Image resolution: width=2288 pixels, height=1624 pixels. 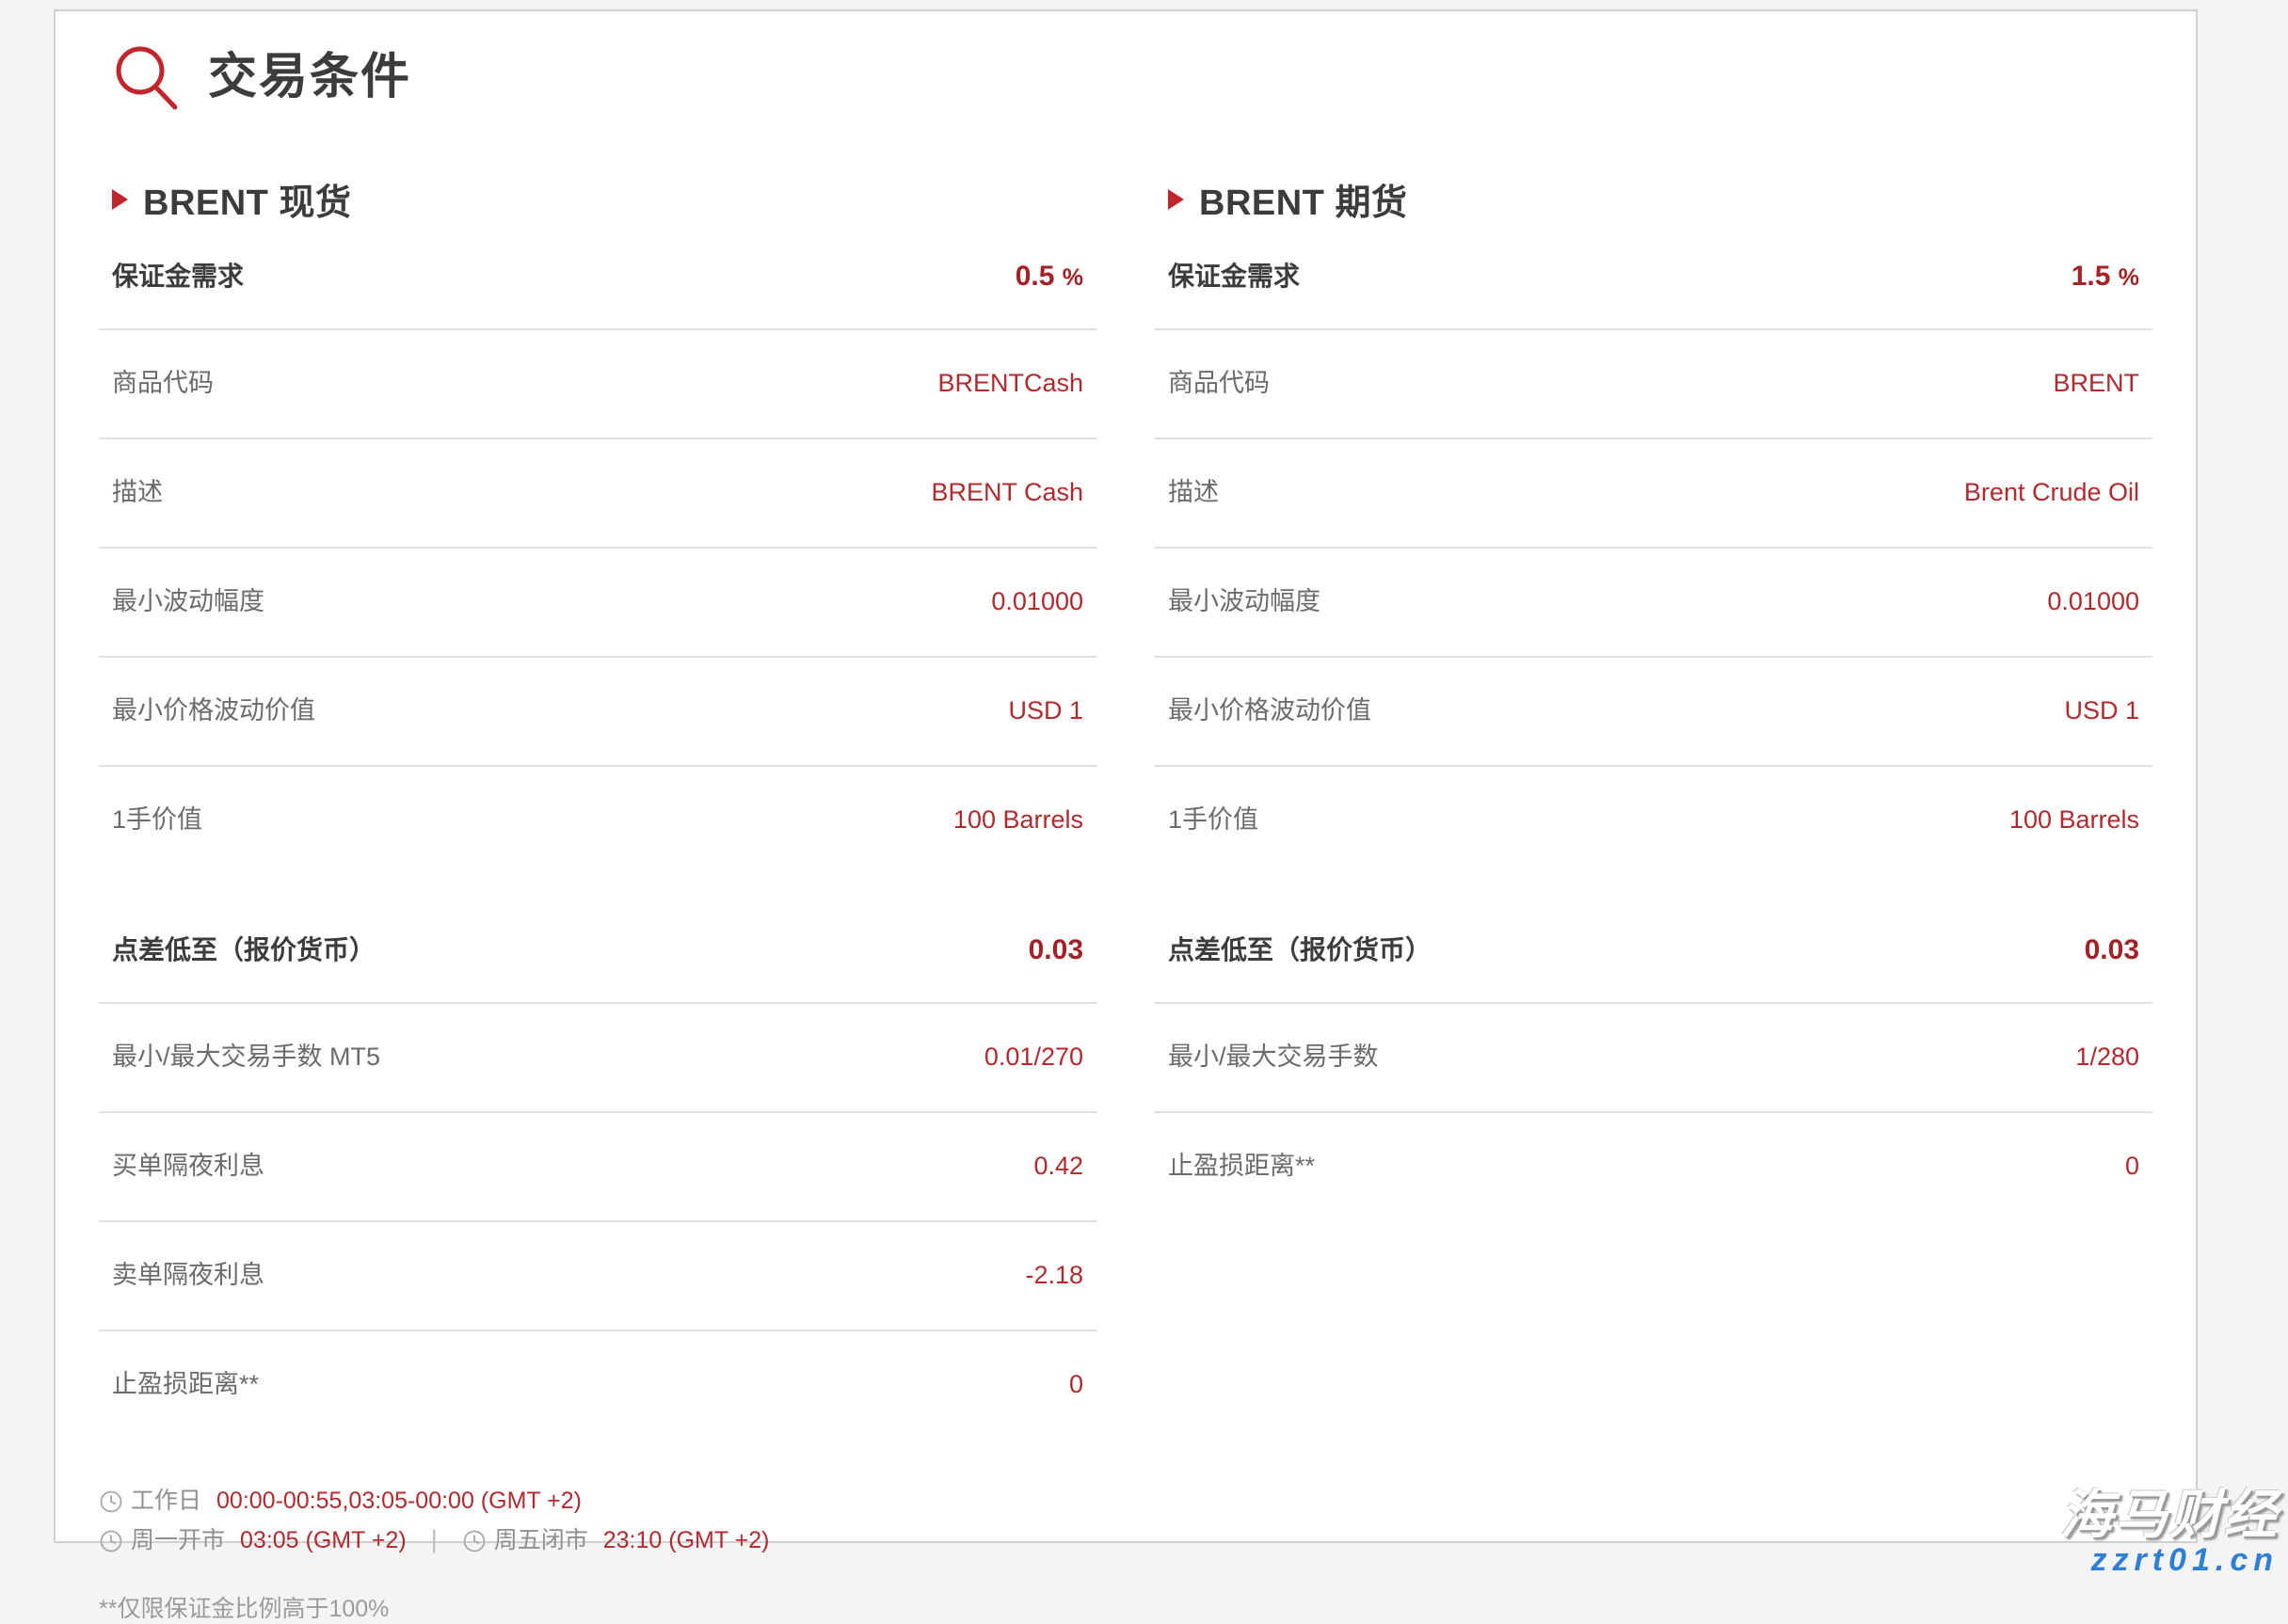 What do you see at coordinates (597, 494) in the screenshot?
I see `table-row: 描述 BRENT Cash` at bounding box center [597, 494].